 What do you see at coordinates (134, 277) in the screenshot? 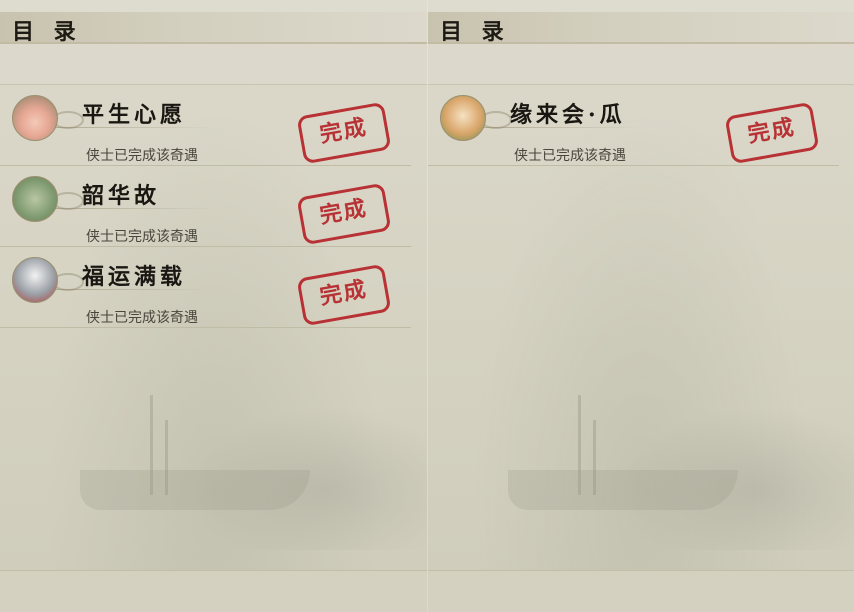
I see `adventure-name: 福运满载` at bounding box center [134, 277].